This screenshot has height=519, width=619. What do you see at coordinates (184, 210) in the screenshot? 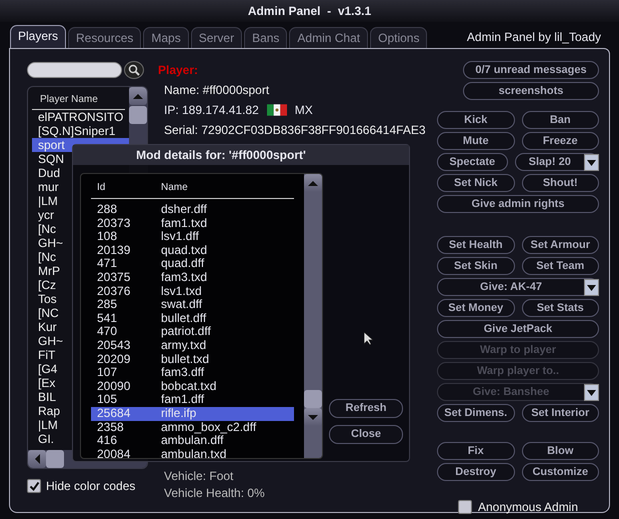
I see `table-cell-text: dsher.dff` at bounding box center [184, 210].